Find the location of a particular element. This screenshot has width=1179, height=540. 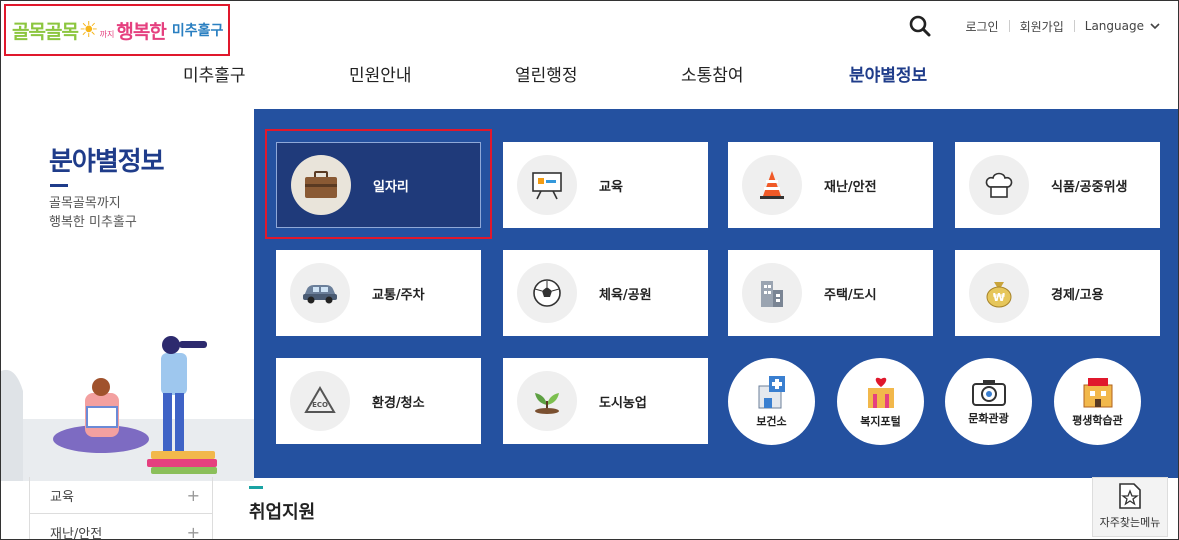

signup-link: 회원가입 is located at coordinates (1042, 26).